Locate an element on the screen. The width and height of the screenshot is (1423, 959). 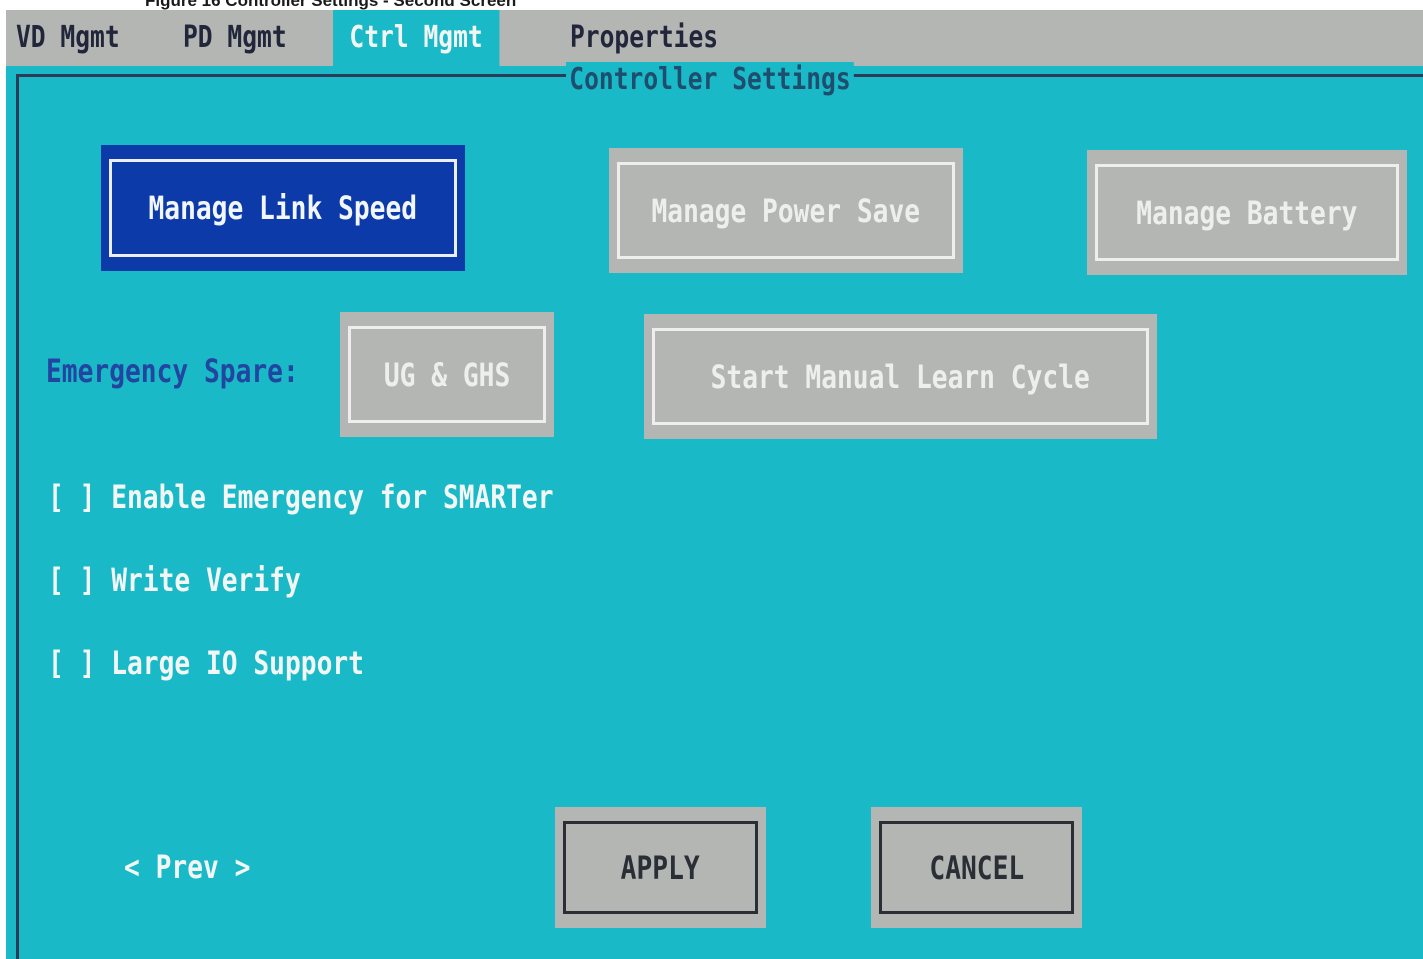
panel-title: Controller Settings is located at coordinates (710, 79).